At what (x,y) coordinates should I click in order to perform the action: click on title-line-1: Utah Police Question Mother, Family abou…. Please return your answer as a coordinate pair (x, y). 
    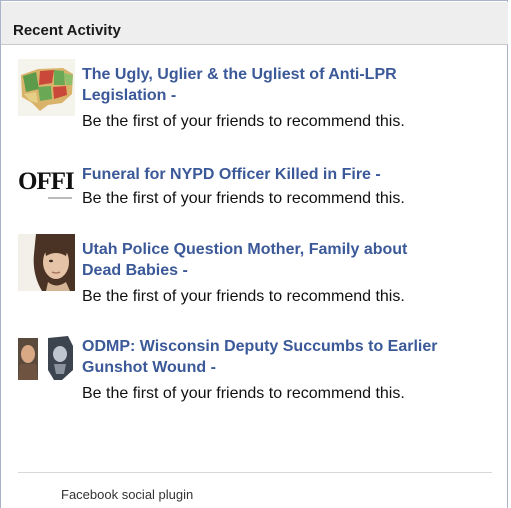
    Looking at the image, I should click on (245, 249).